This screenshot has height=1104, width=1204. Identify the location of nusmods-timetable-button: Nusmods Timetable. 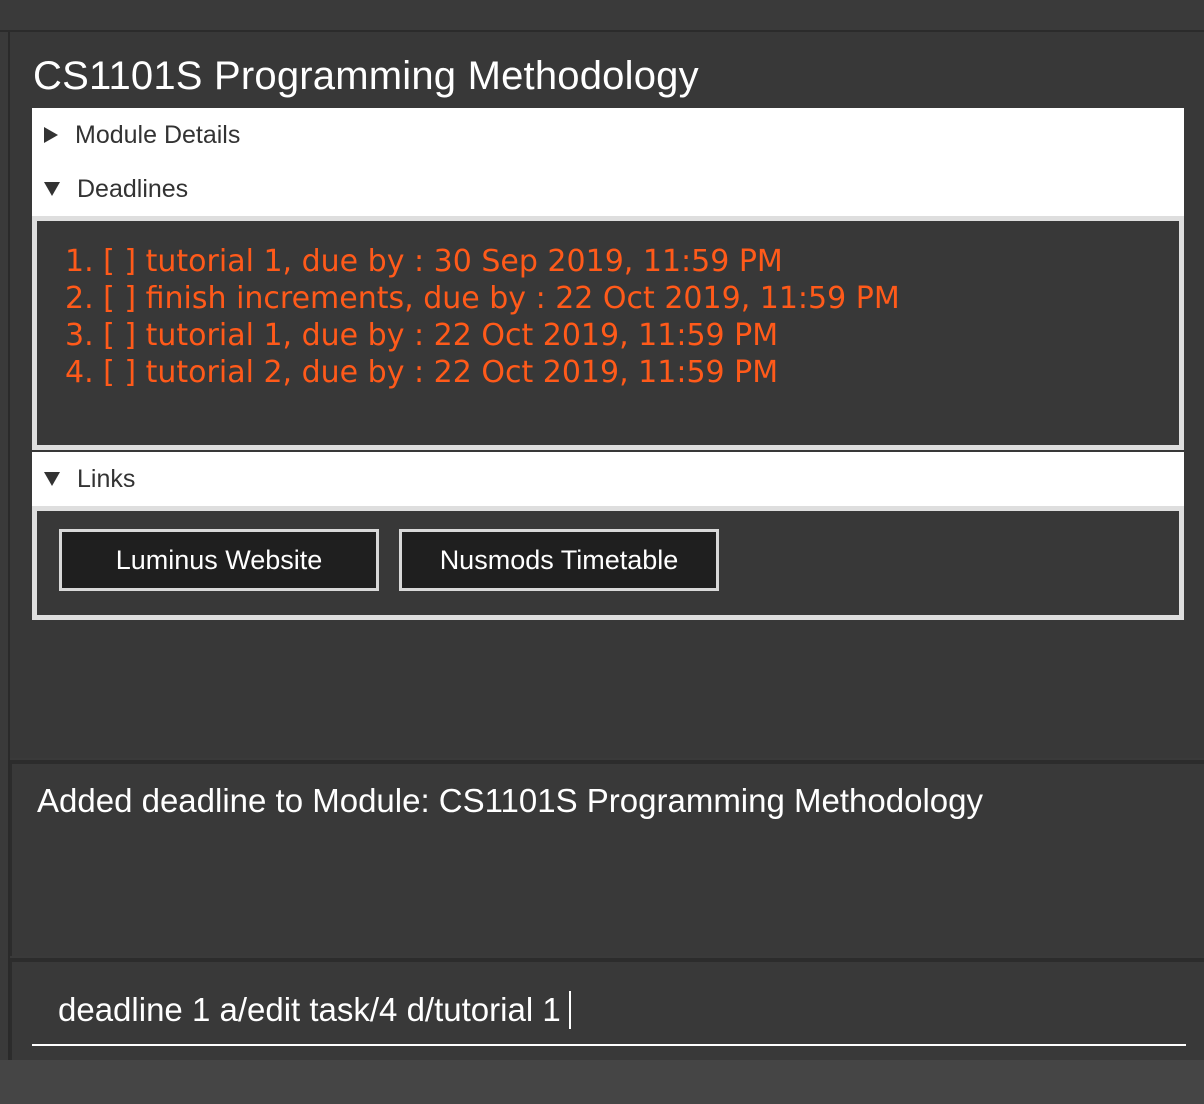
(559, 560).